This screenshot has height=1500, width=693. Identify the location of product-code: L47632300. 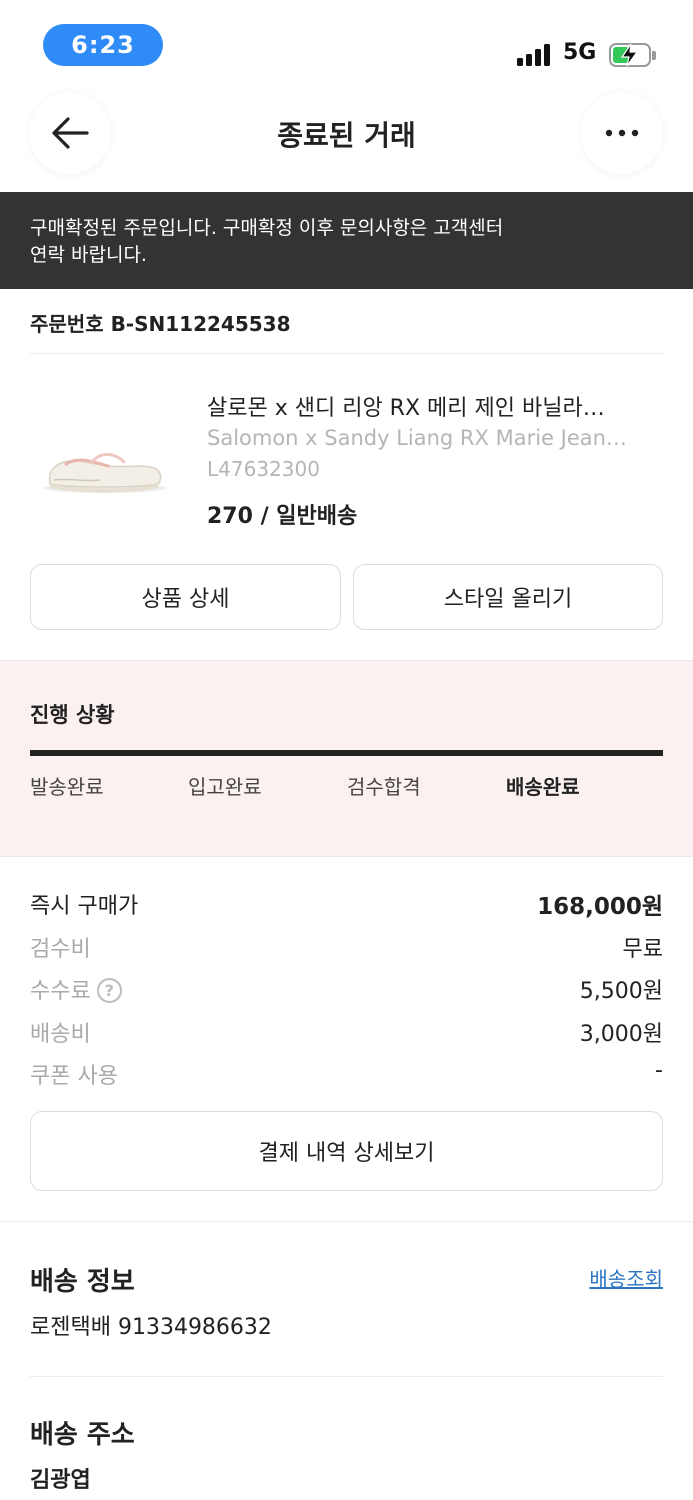
(263, 469).